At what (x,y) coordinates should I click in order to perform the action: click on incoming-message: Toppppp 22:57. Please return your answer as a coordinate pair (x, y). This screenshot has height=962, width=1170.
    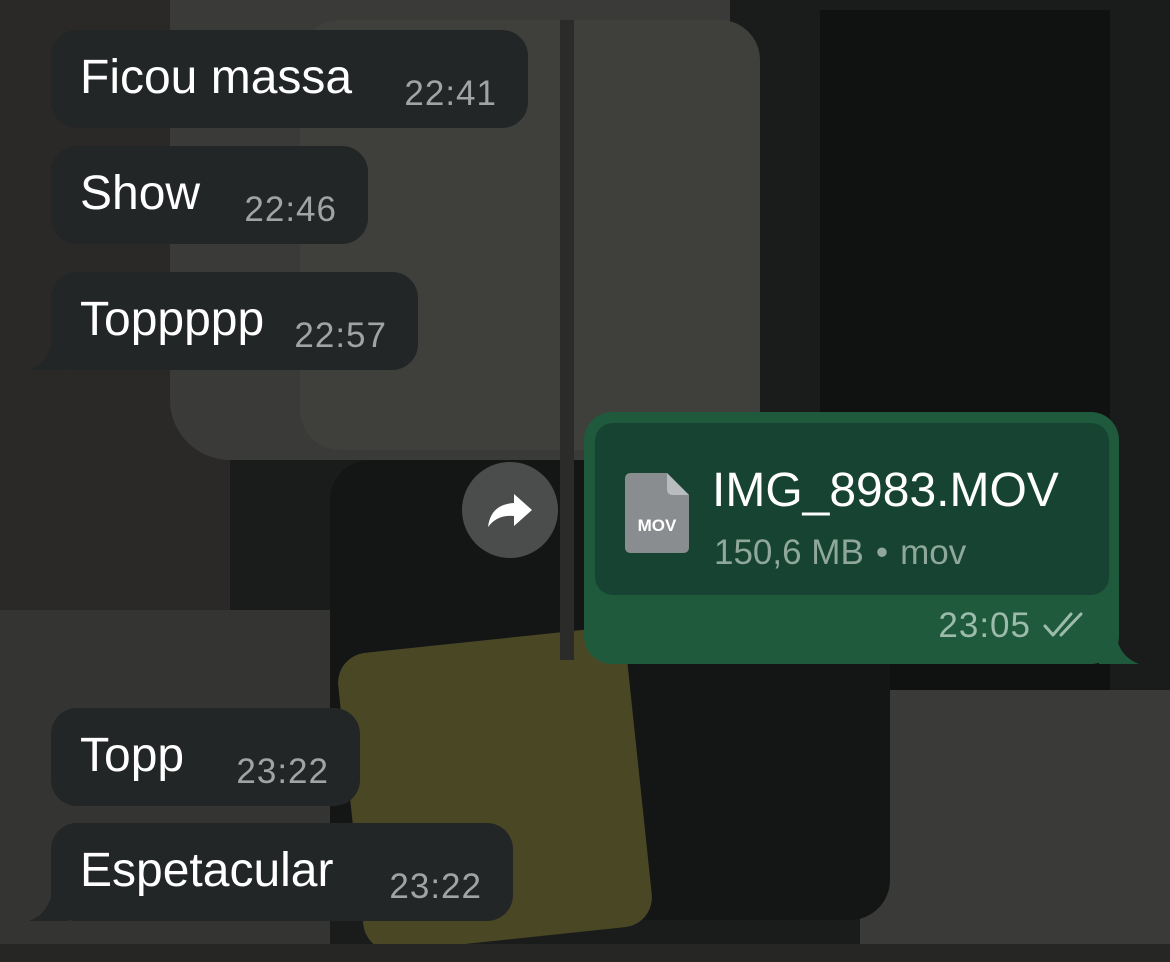
    Looking at the image, I should click on (223, 321).